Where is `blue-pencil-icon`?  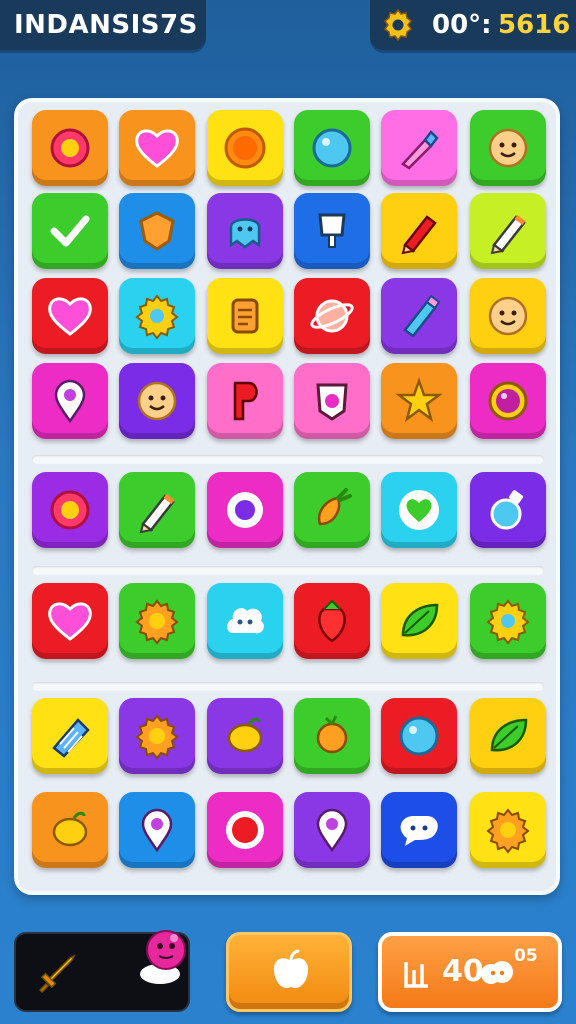 blue-pencil-icon is located at coordinates (422, 316).